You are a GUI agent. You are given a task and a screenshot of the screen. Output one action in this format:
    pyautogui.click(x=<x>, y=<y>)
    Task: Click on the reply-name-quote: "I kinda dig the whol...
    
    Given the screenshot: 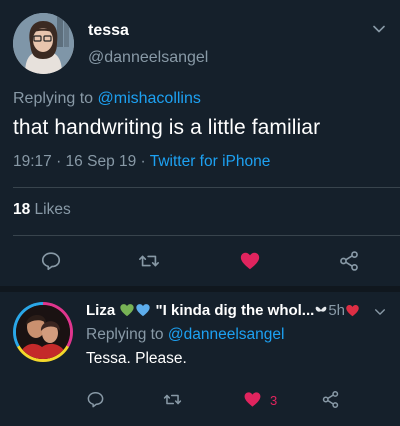 What is the action you would take?
    pyautogui.click(x=235, y=310)
    